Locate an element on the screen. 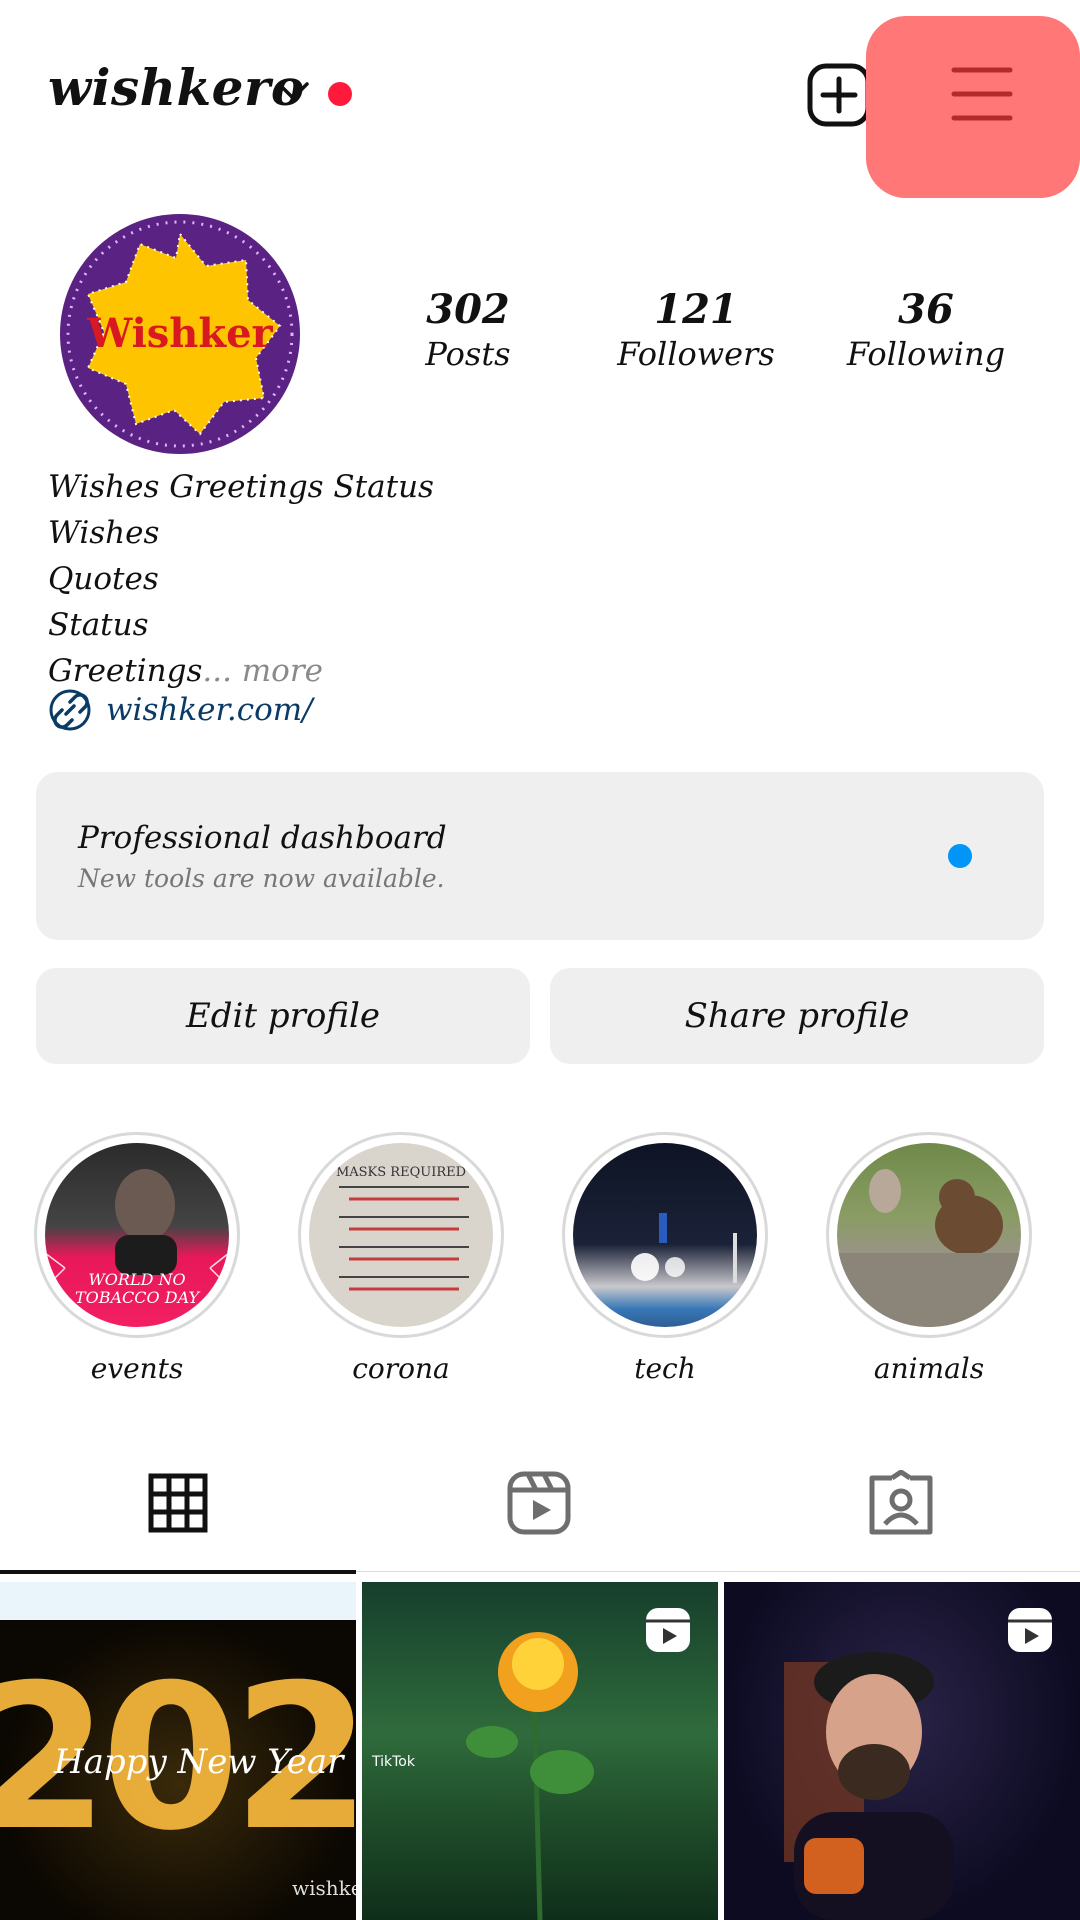 This screenshot has height=1920, width=1080. bio-last-text: Greetings is located at coordinates (125, 671).